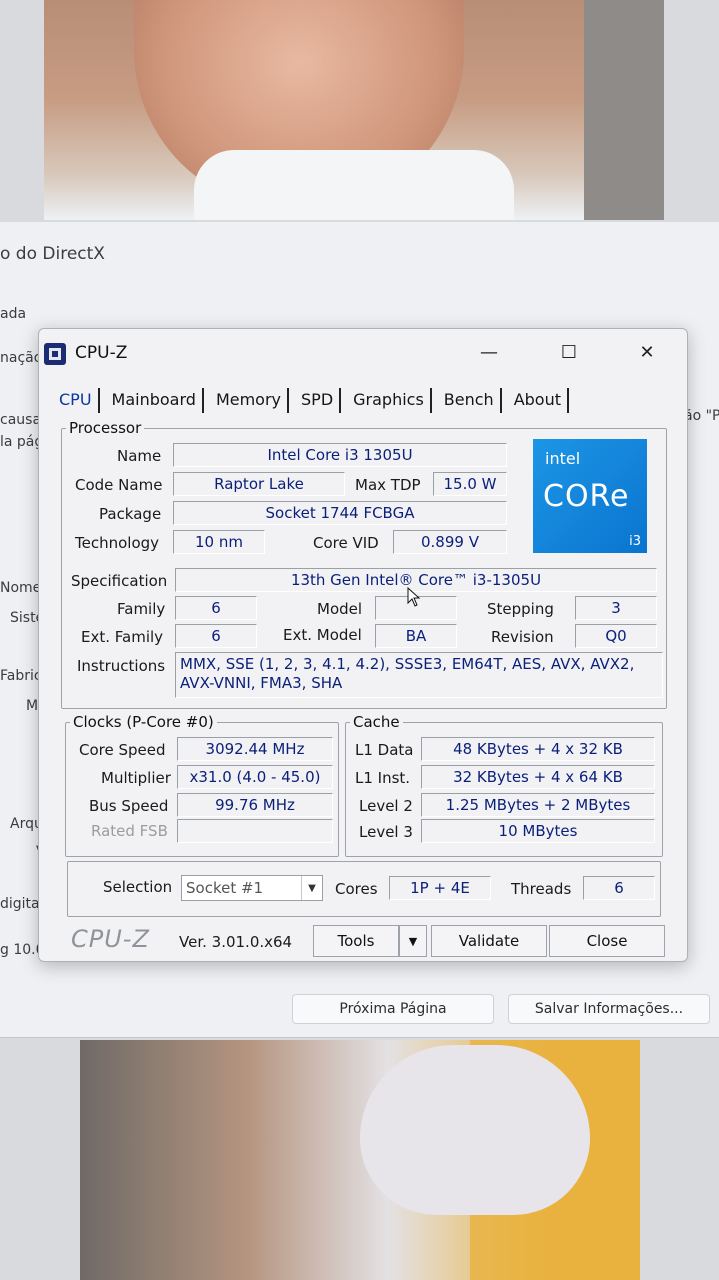  What do you see at coordinates (255, 831) in the screenshot?
I see `ratedfsb-value` at bounding box center [255, 831].